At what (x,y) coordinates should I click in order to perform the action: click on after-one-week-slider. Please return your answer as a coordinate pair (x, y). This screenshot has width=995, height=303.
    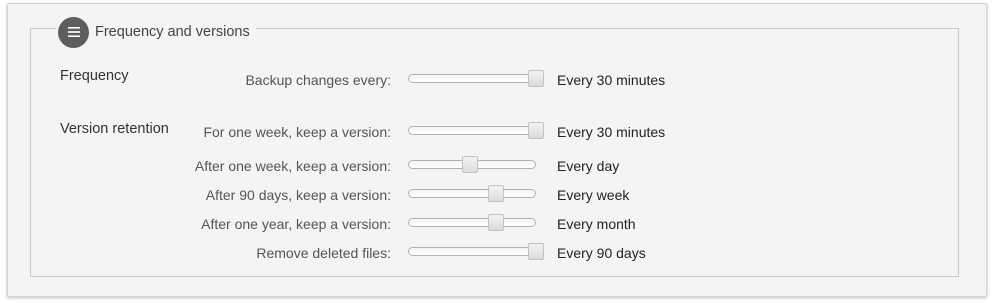
    Looking at the image, I should click on (472, 164).